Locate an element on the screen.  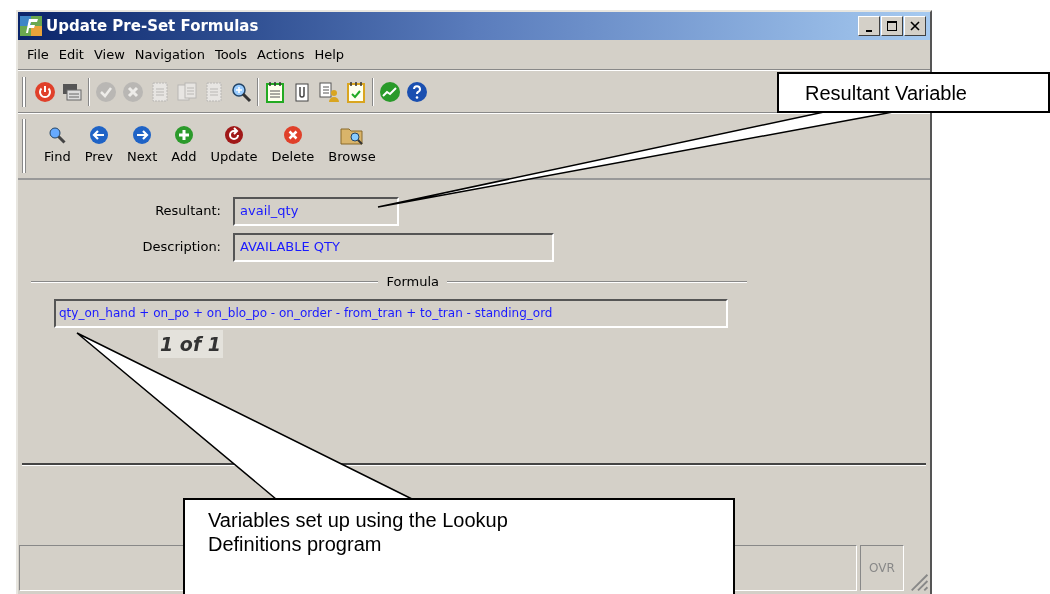
callout-box: Variables set up using the Lookup Definitions program is located at coordinates (459, 546).